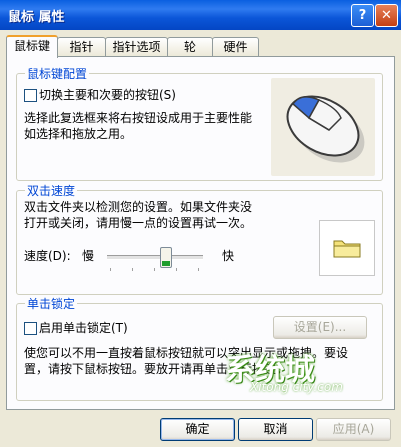 This screenshot has width=401, height=447. What do you see at coordinates (138, 223) in the screenshot?
I see `double-click-desc-line2: 打开或关闭，请用慢一点的设置再试一次。` at bounding box center [138, 223].